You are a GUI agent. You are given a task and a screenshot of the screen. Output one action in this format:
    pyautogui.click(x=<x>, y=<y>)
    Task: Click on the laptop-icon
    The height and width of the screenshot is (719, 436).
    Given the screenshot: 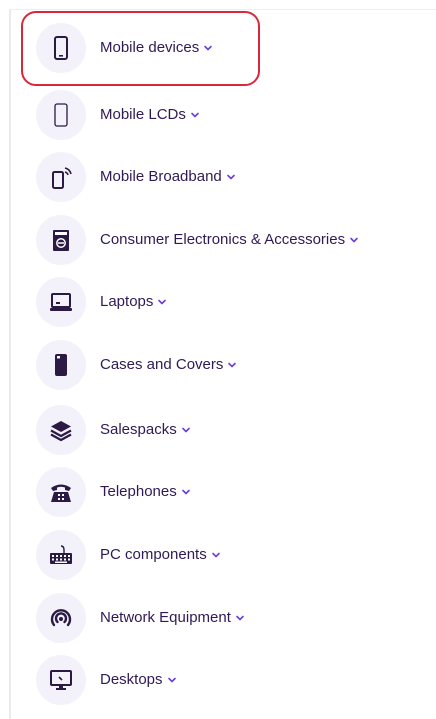 What is the action you would take?
    pyautogui.click(x=61, y=302)
    